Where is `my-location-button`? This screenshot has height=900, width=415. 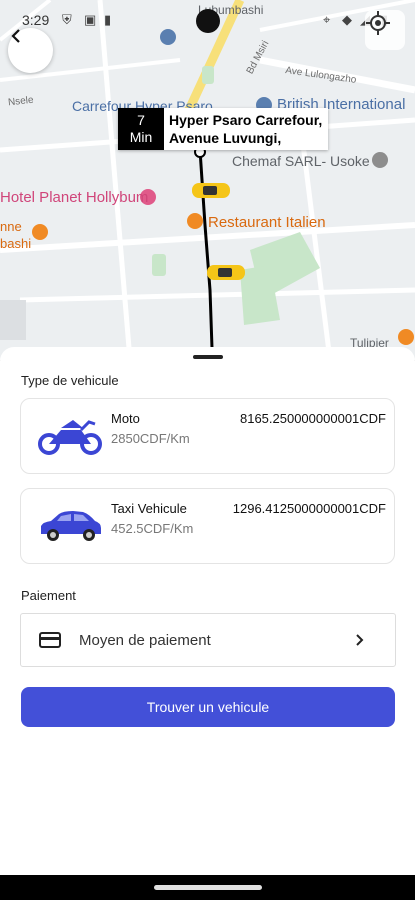
my-location-button is located at coordinates (385, 30).